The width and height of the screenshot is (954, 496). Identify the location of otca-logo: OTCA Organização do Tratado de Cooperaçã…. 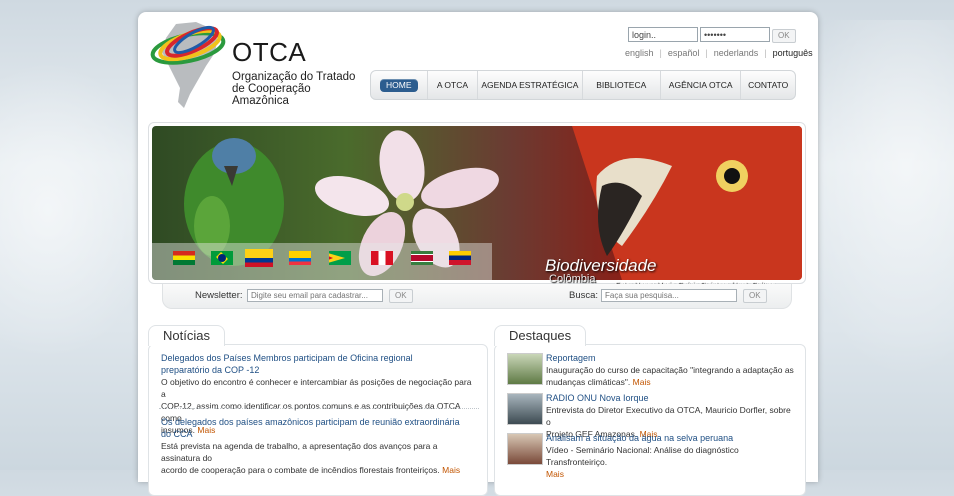
(253, 64).